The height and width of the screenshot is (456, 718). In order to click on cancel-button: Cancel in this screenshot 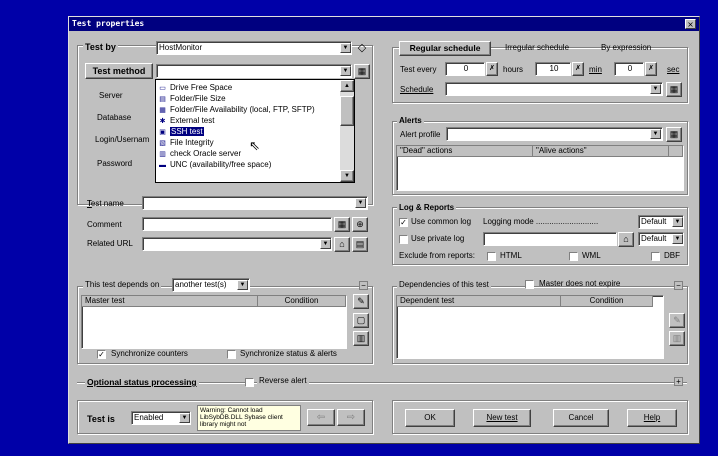, I will do `click(581, 418)`.